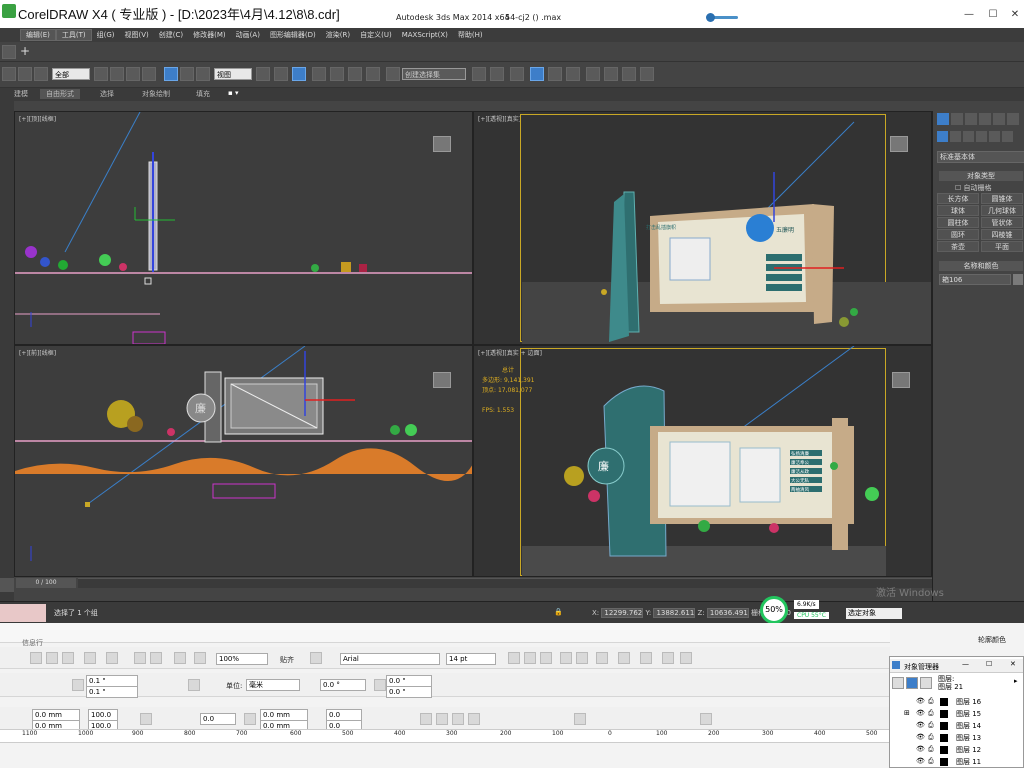  I want to click on window-crossing-icon, so click(149, 74).